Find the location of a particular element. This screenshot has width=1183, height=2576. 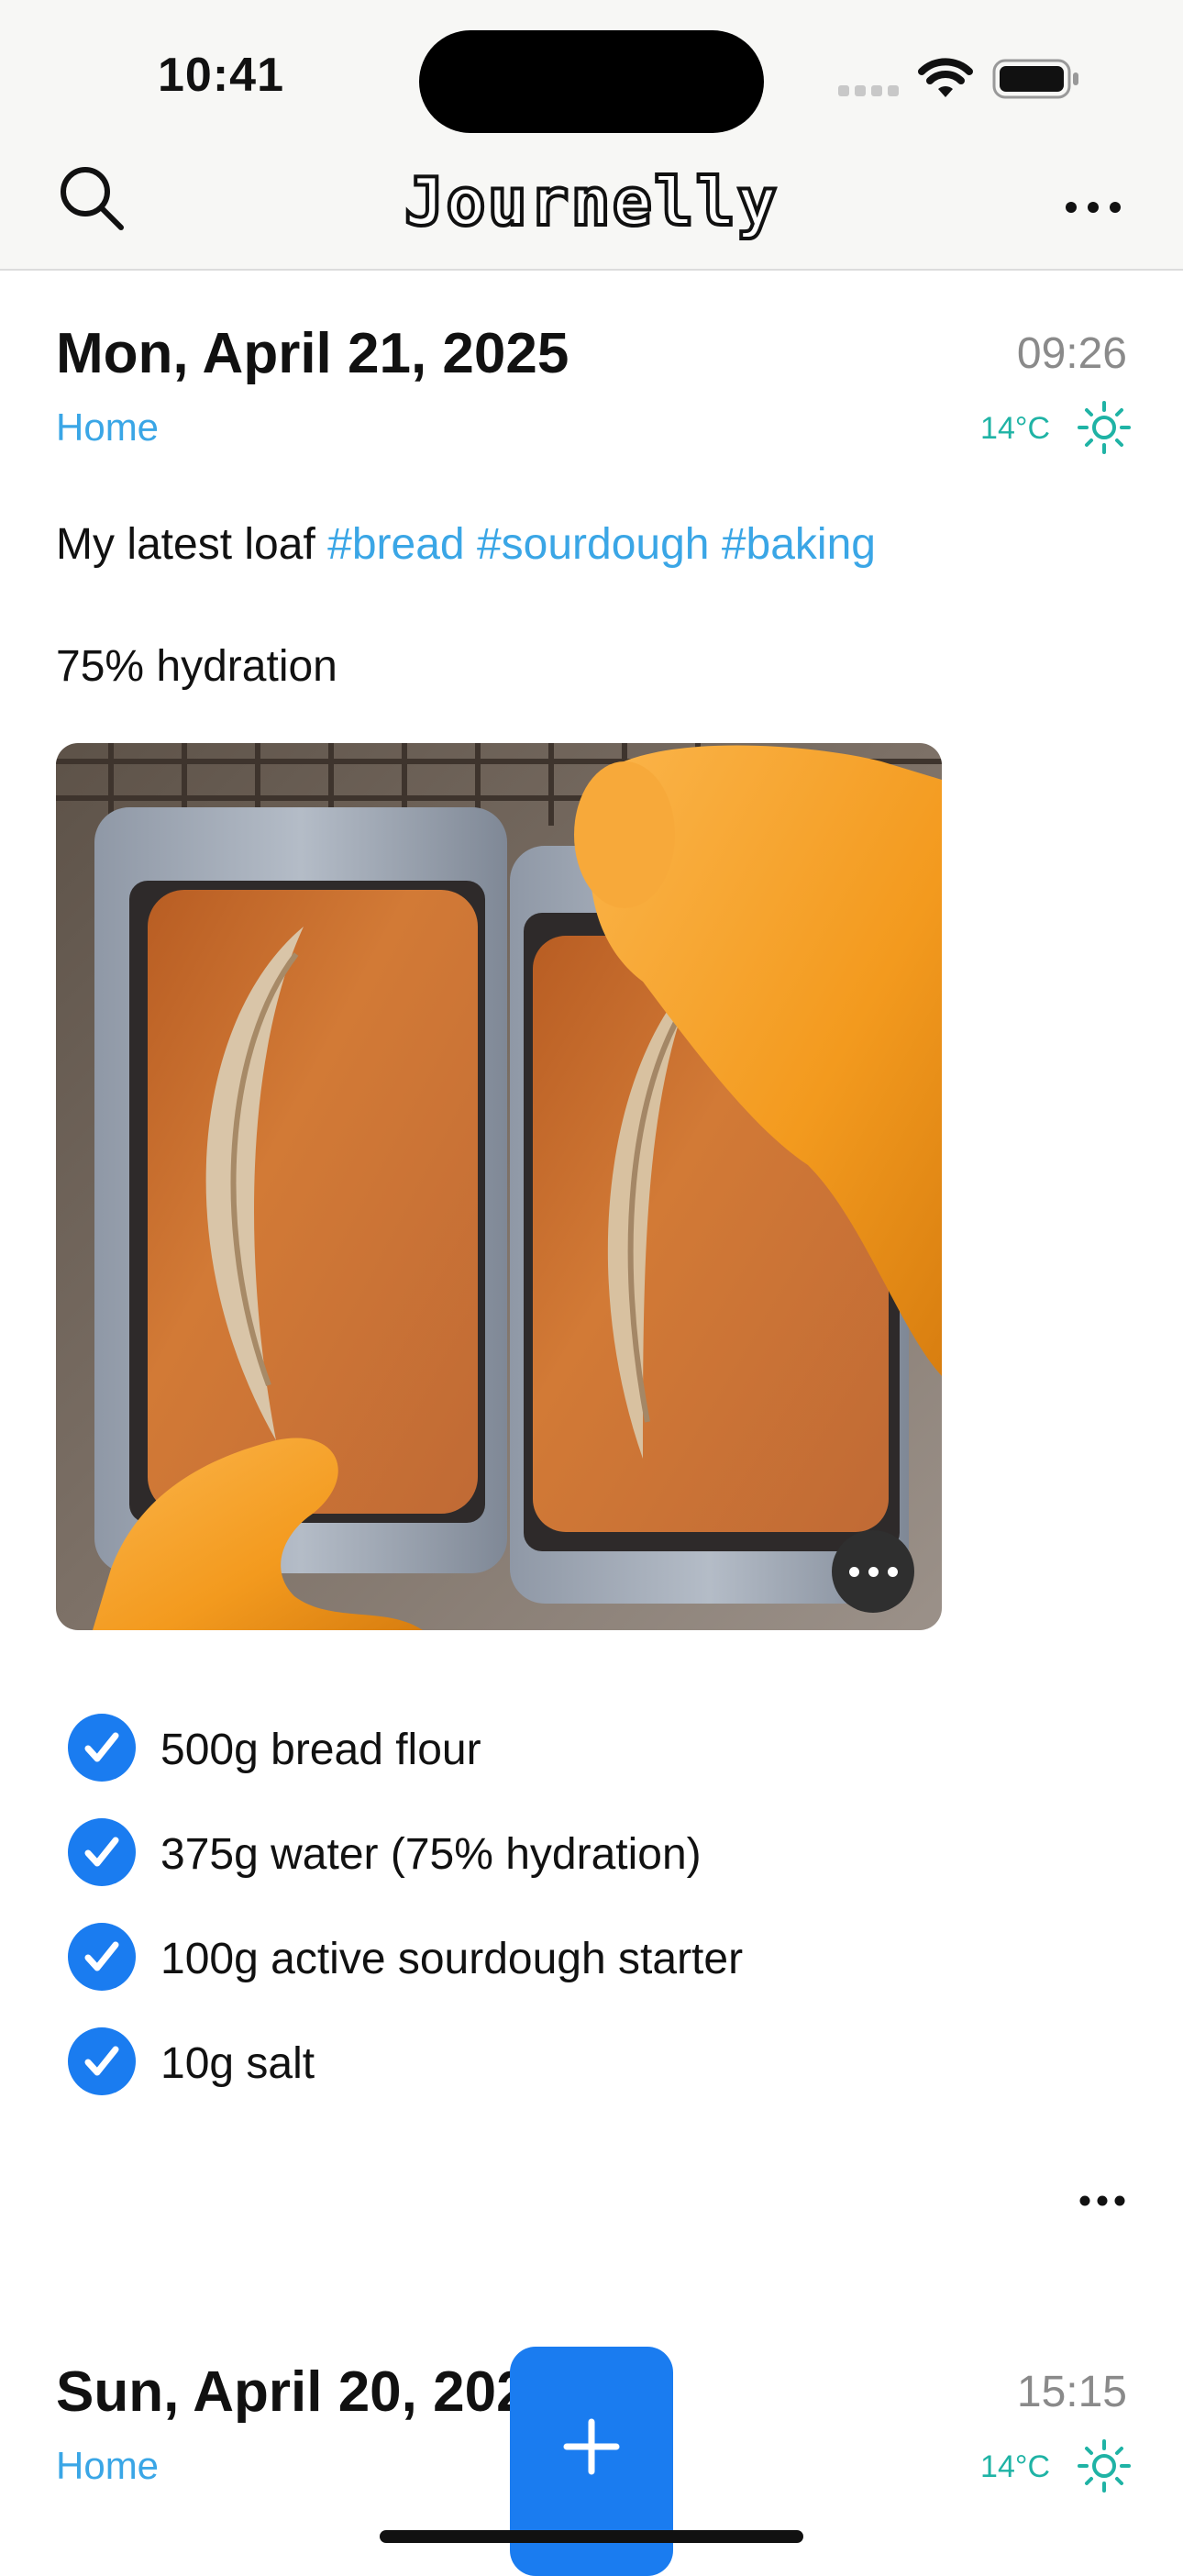

hashtag-link: #sourdough is located at coordinates (593, 544).